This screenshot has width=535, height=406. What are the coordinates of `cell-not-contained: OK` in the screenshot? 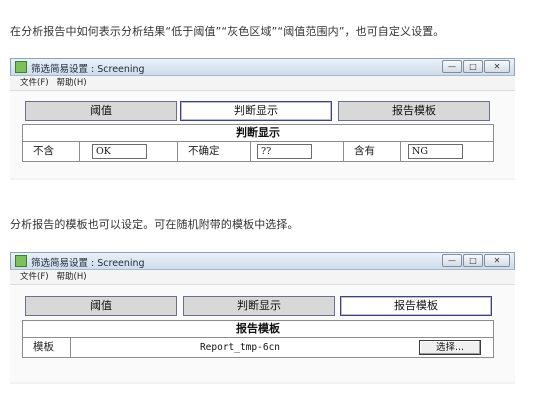 It's located at (129, 151).